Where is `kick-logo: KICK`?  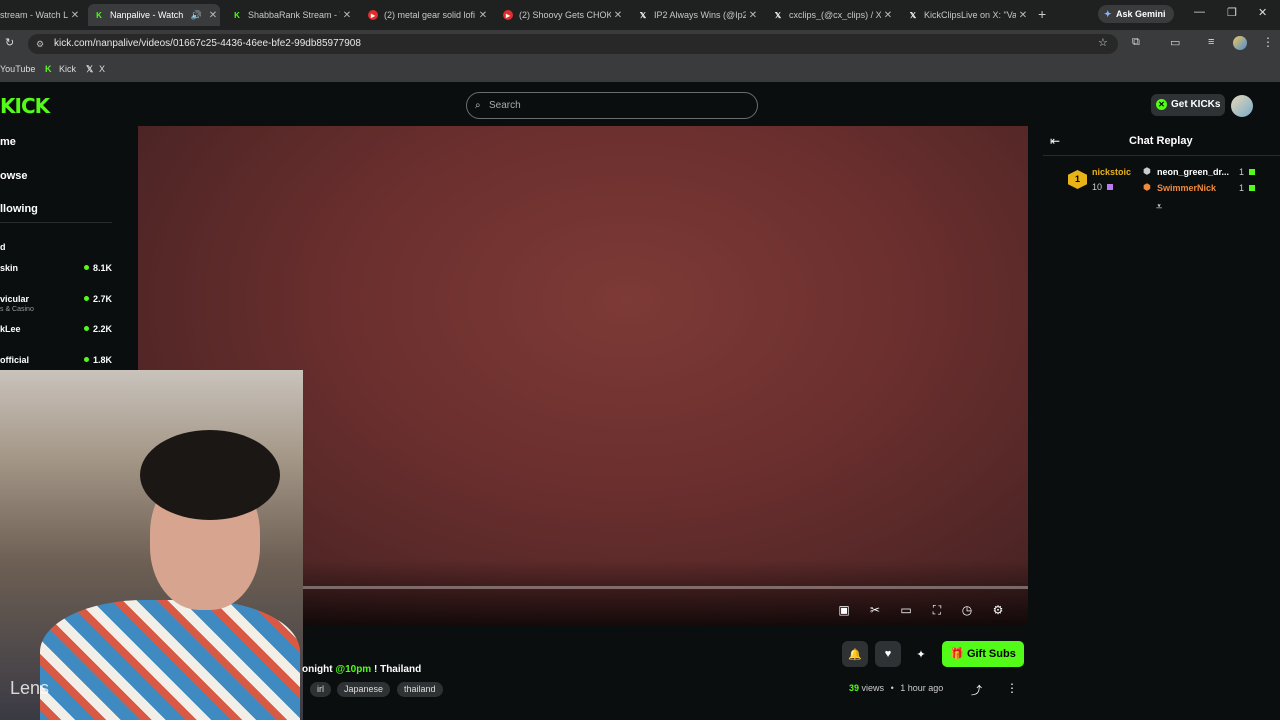
kick-logo: KICK is located at coordinates (25, 106).